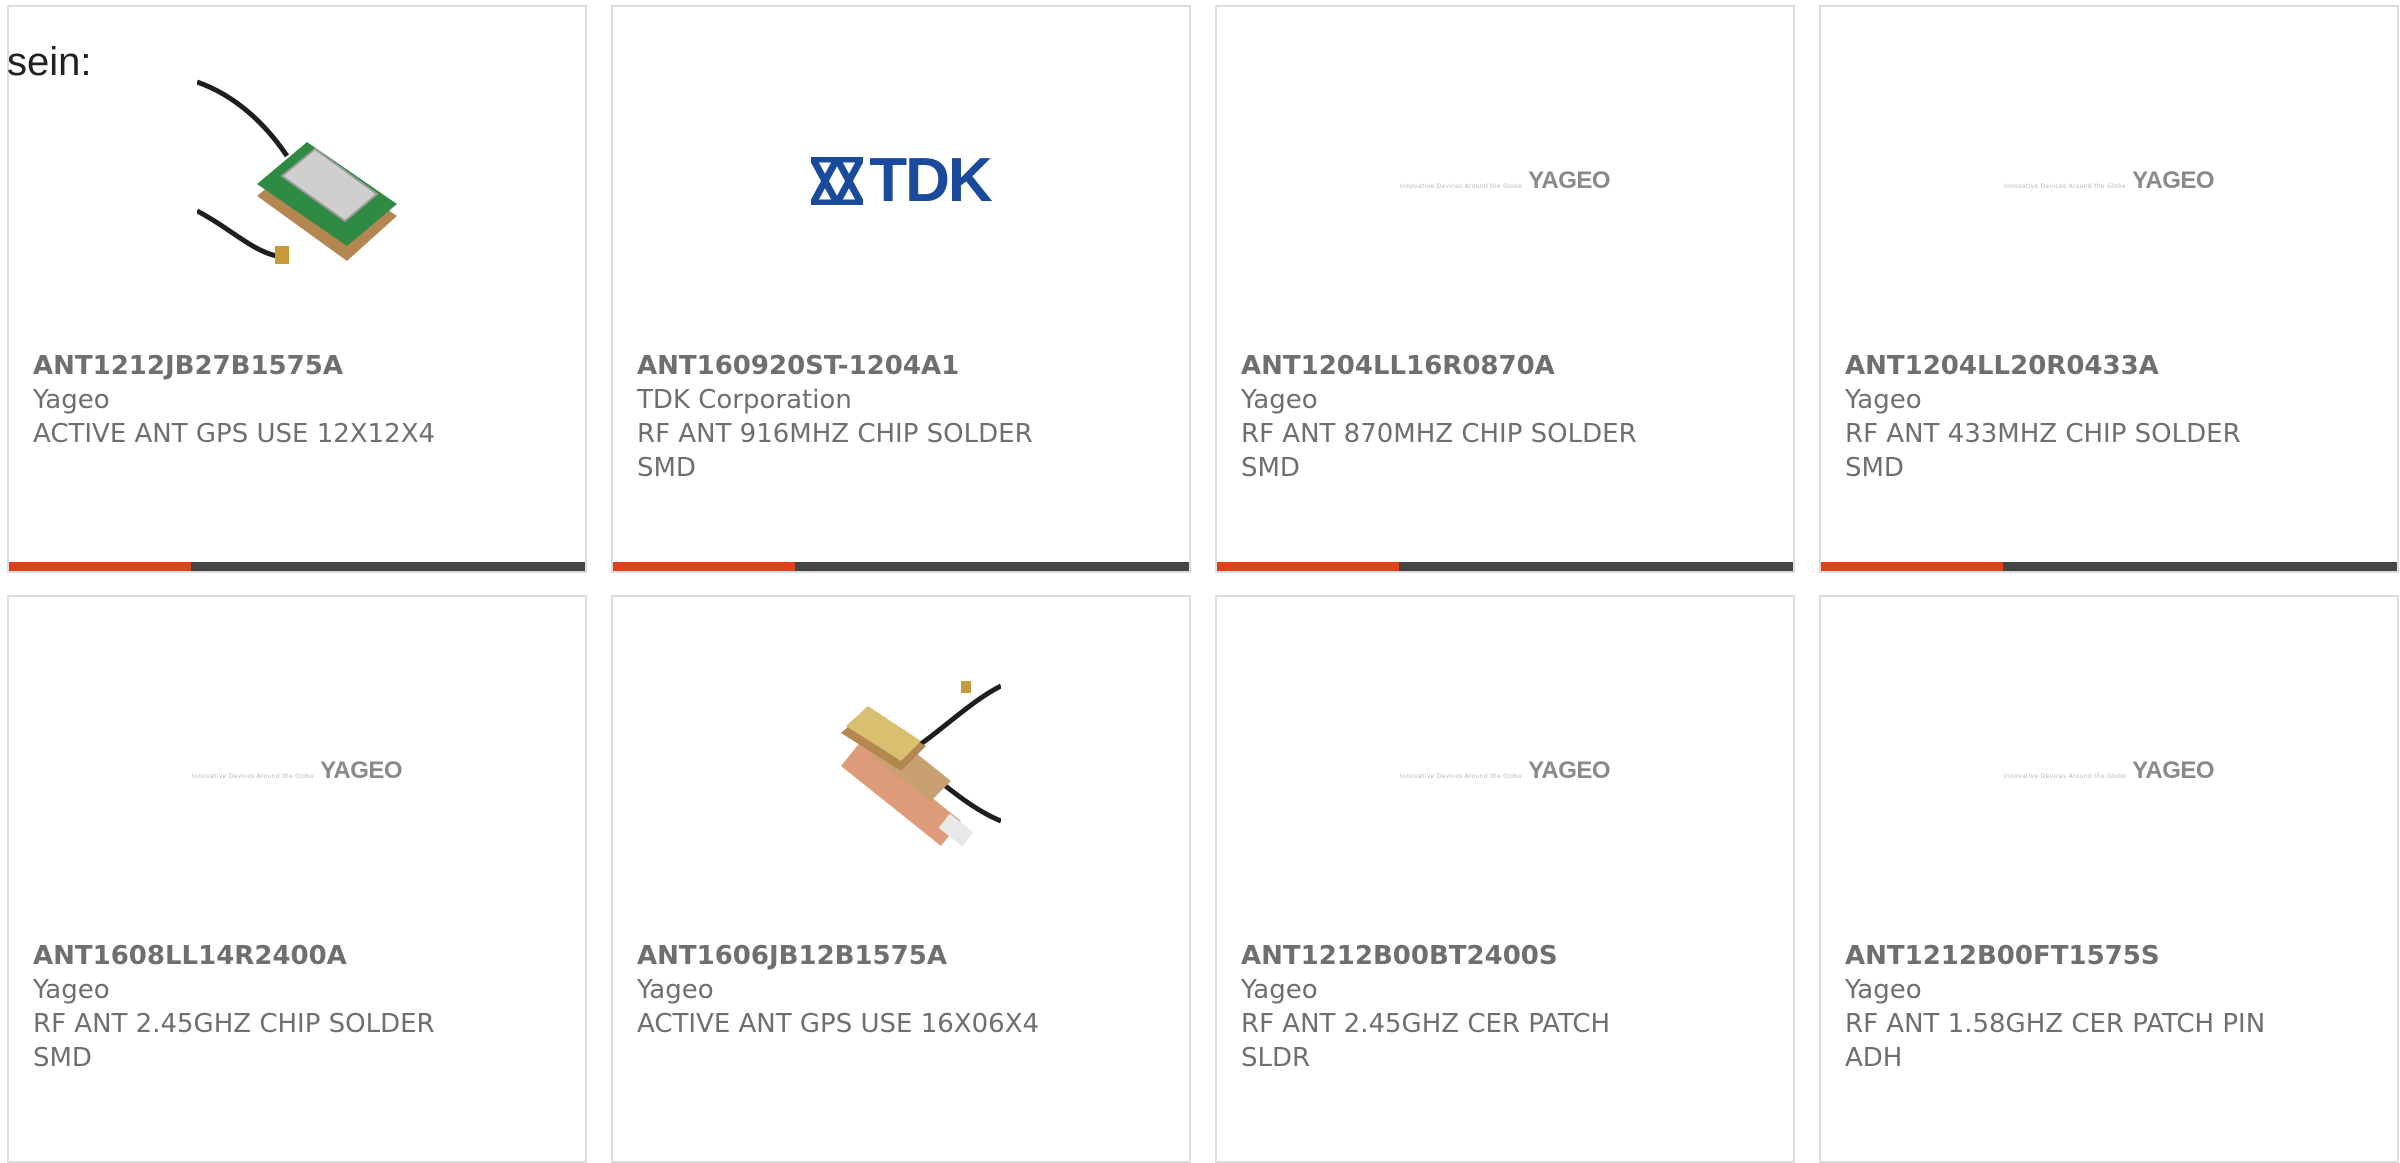 The width and height of the screenshot is (2400, 1163). Describe the element at coordinates (297, 366) in the screenshot. I see `part-number: ANT1212JB27B1575A` at that location.